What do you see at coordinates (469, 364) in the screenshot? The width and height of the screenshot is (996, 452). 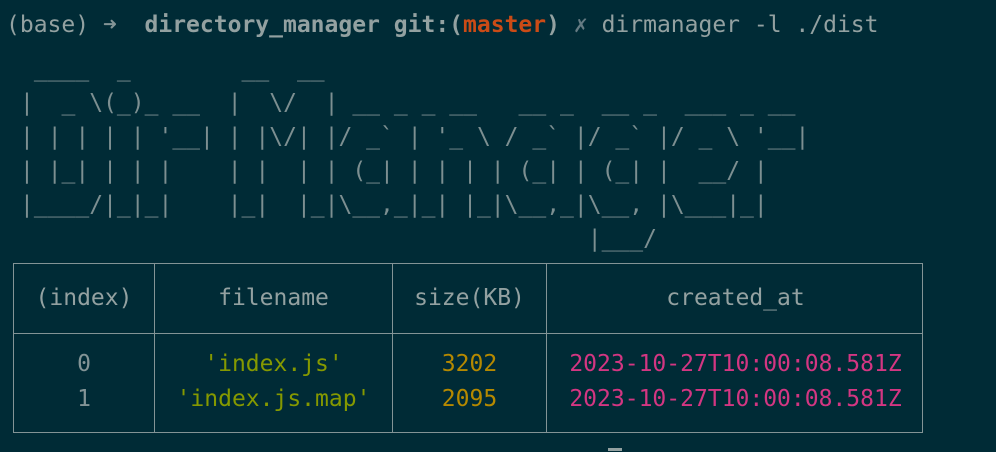 I see `row-size: 3202` at bounding box center [469, 364].